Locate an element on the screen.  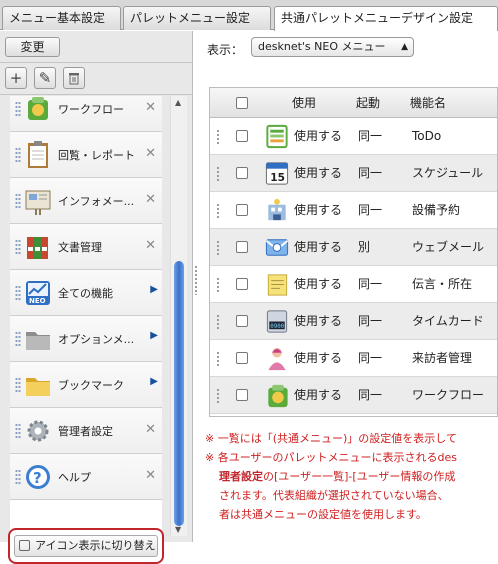
function-name-cell: 来訪者管理 is located at coordinates (442, 358).